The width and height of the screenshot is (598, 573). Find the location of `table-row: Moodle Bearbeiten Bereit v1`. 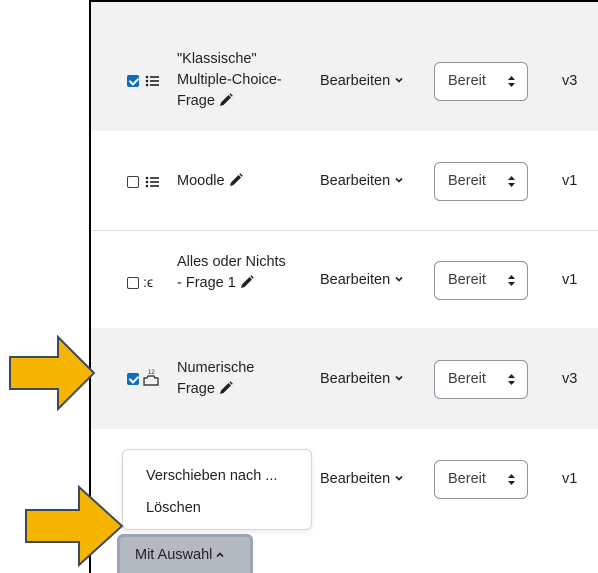

table-row: Moodle Bearbeiten Bereit v1 is located at coordinates (344, 180).